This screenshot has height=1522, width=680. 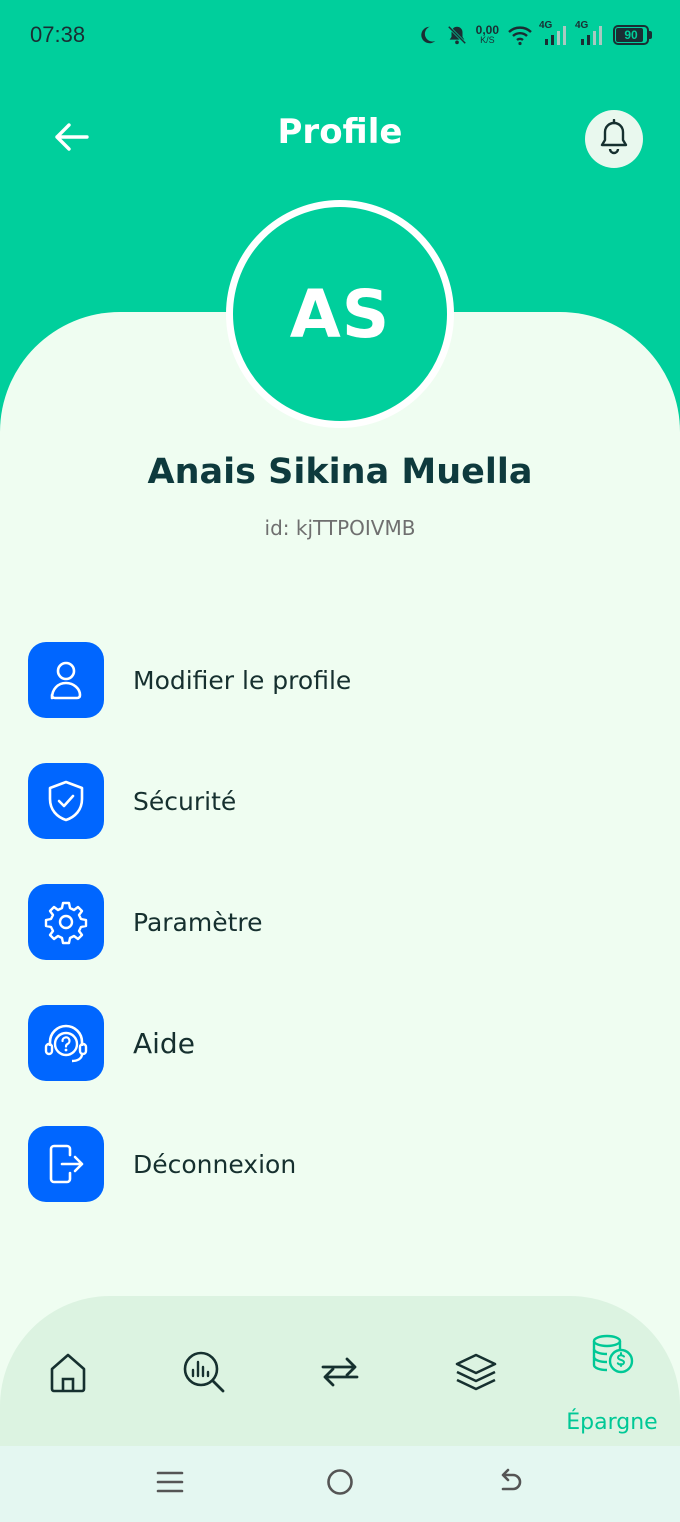 I want to click on net-speed: 0,00 K/S, so click(x=487, y=34).